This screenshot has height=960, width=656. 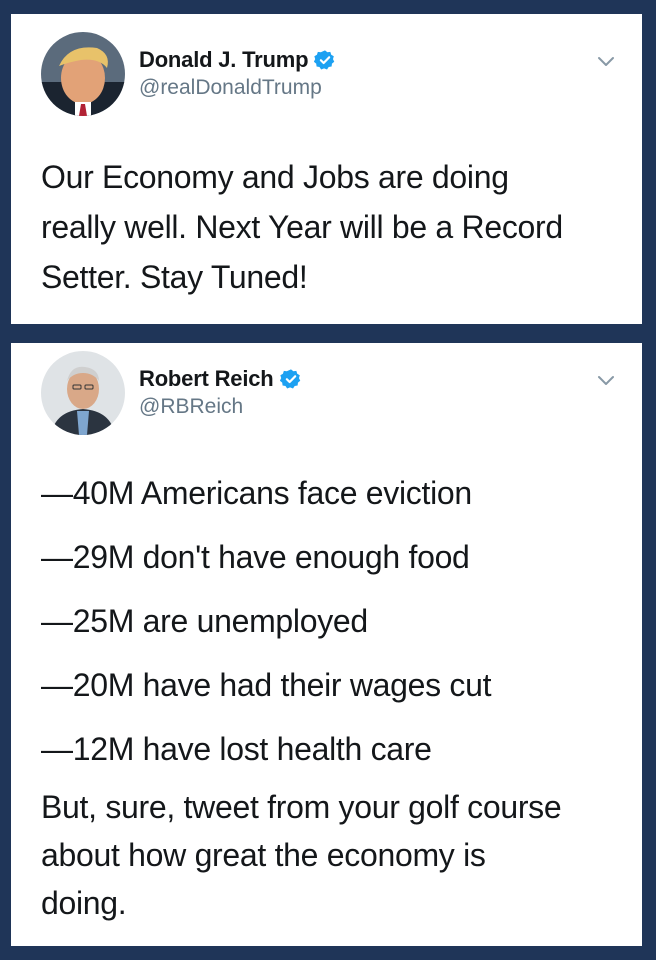 I want to click on stat-line: —12M have lost health care, so click(x=236, y=749).